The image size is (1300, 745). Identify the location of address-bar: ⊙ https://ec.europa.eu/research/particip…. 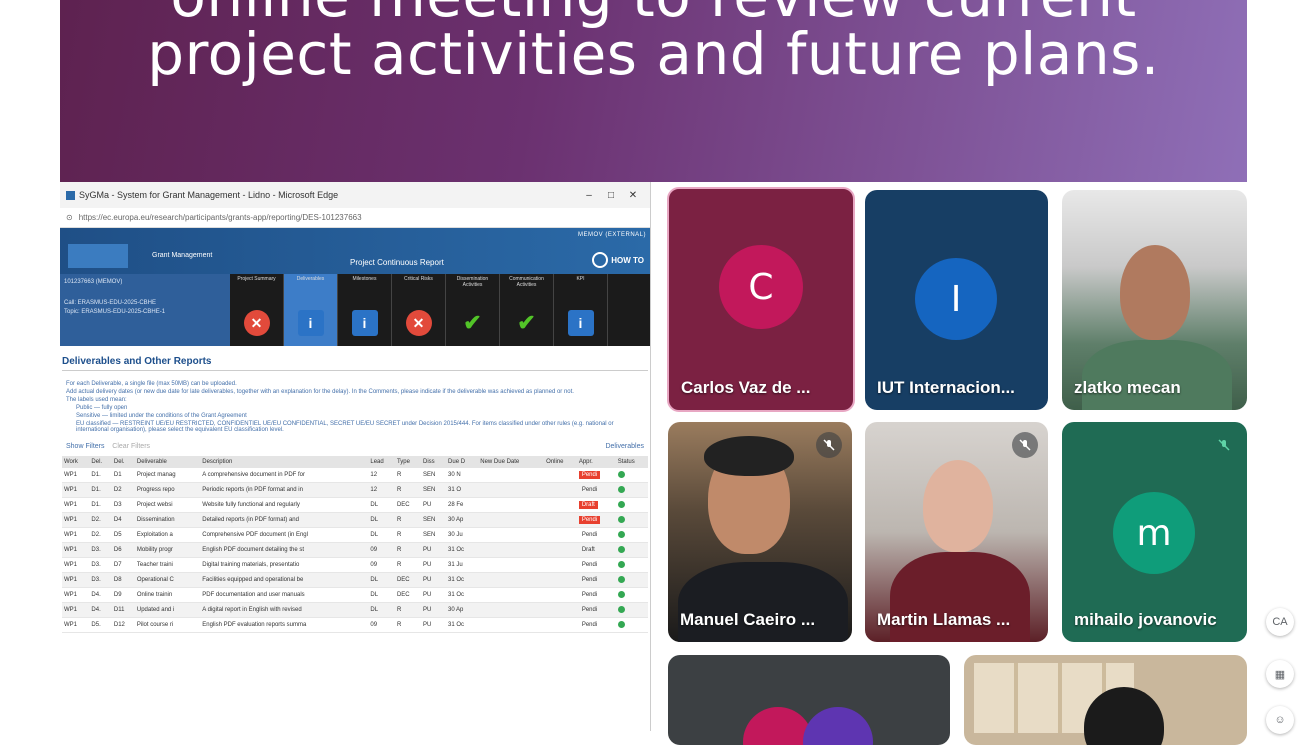
(355, 218).